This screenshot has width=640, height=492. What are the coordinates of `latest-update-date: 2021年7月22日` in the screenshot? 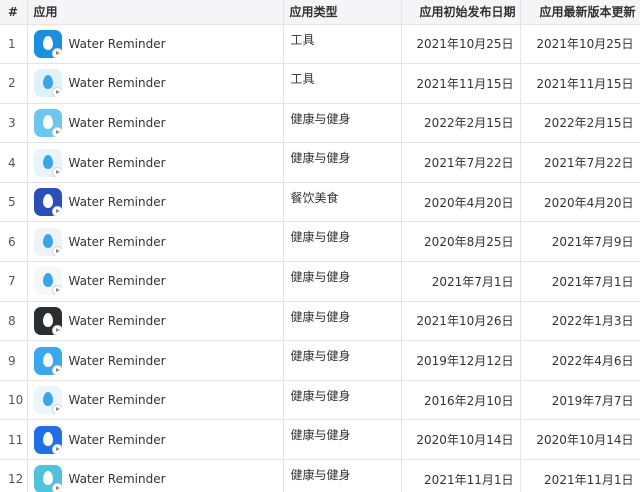 It's located at (580, 162).